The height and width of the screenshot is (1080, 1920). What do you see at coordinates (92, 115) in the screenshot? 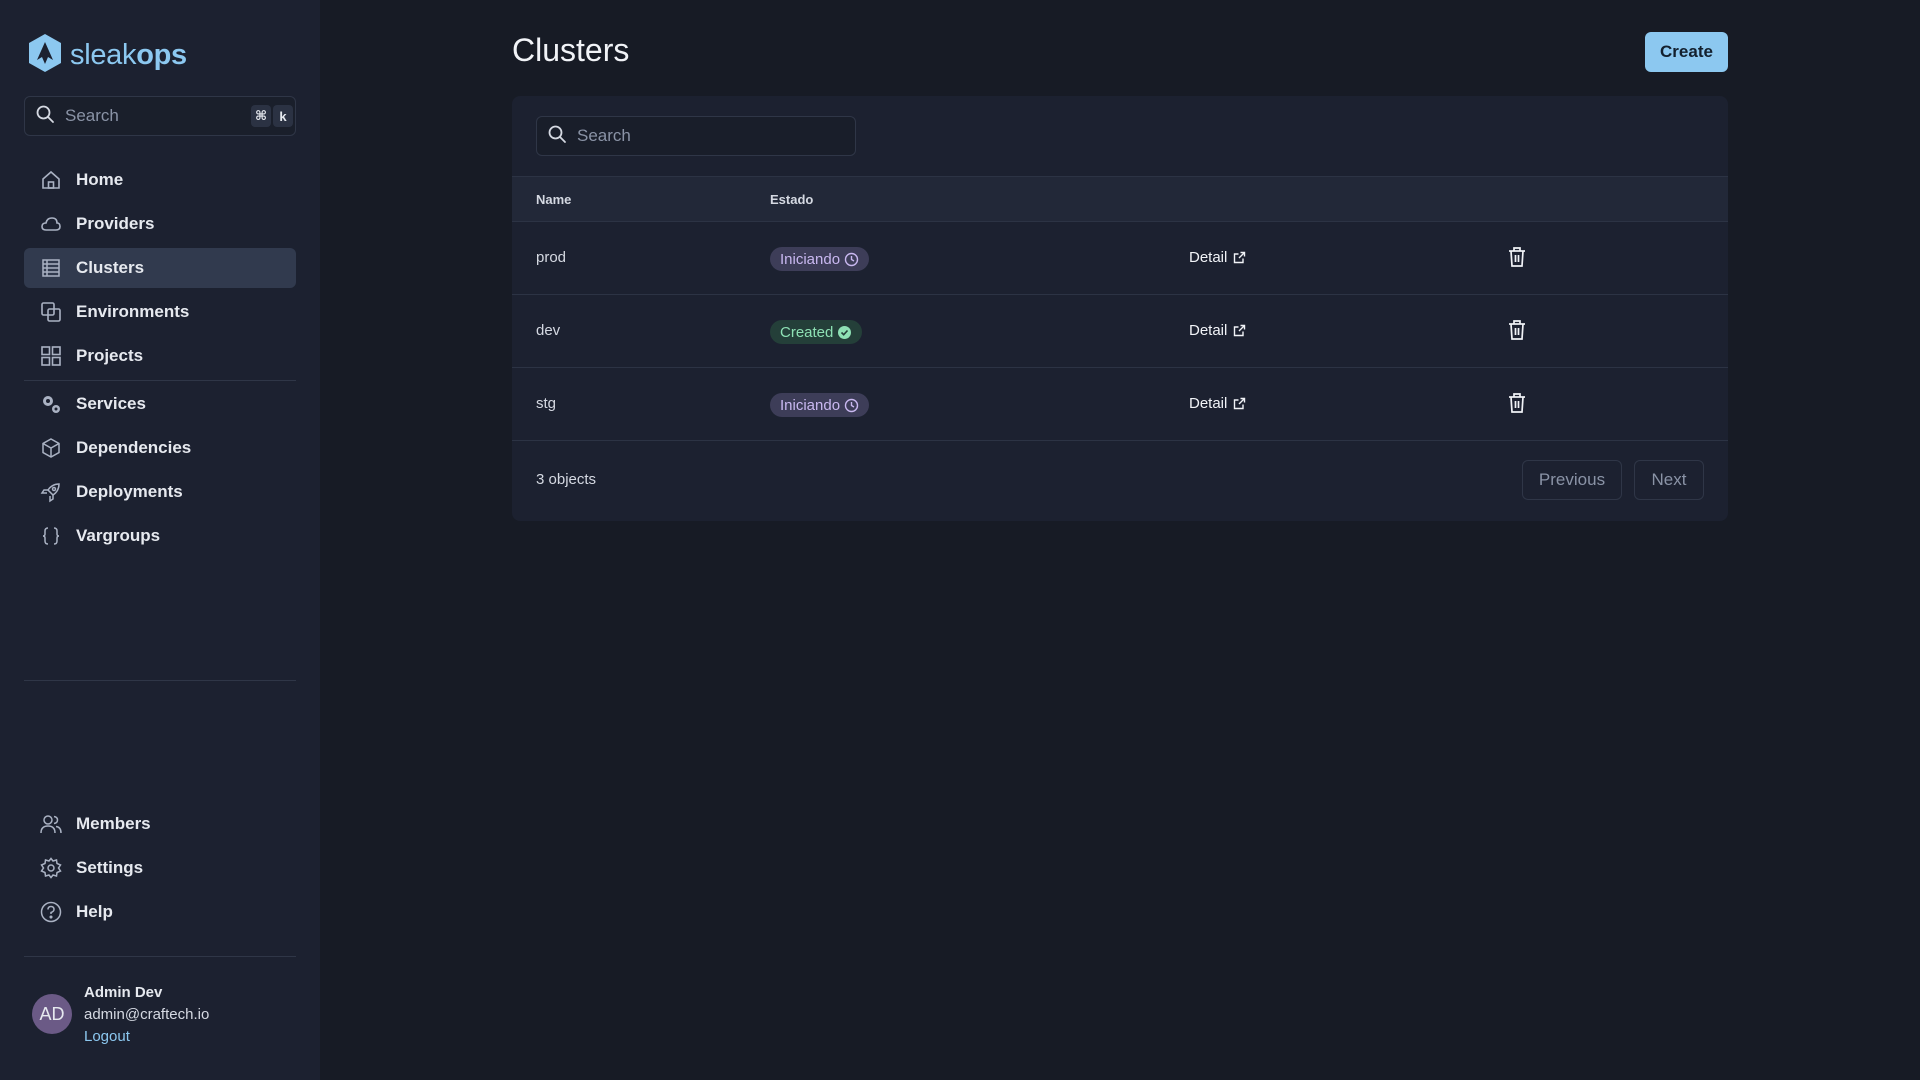
I see `sidebar-search-placeholder: Search` at bounding box center [92, 115].